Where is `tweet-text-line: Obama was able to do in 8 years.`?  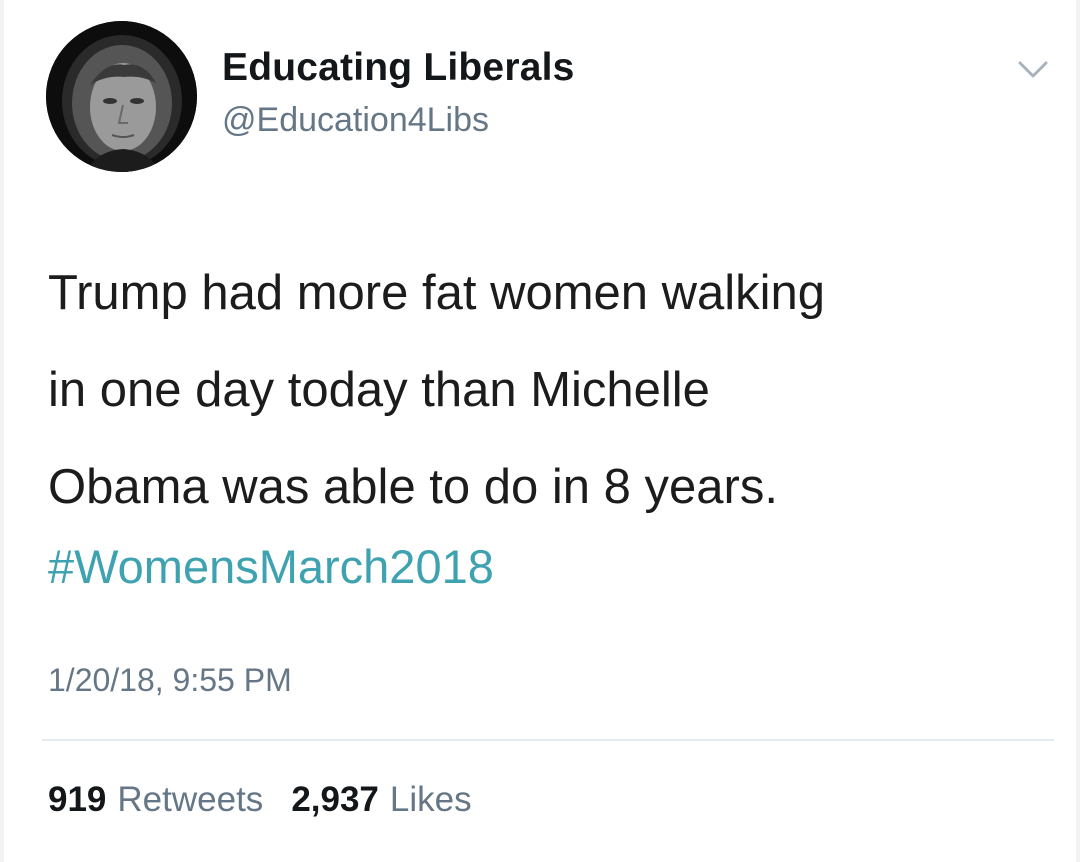
tweet-text-line: Obama was able to do in 8 years. is located at coordinates (413, 487).